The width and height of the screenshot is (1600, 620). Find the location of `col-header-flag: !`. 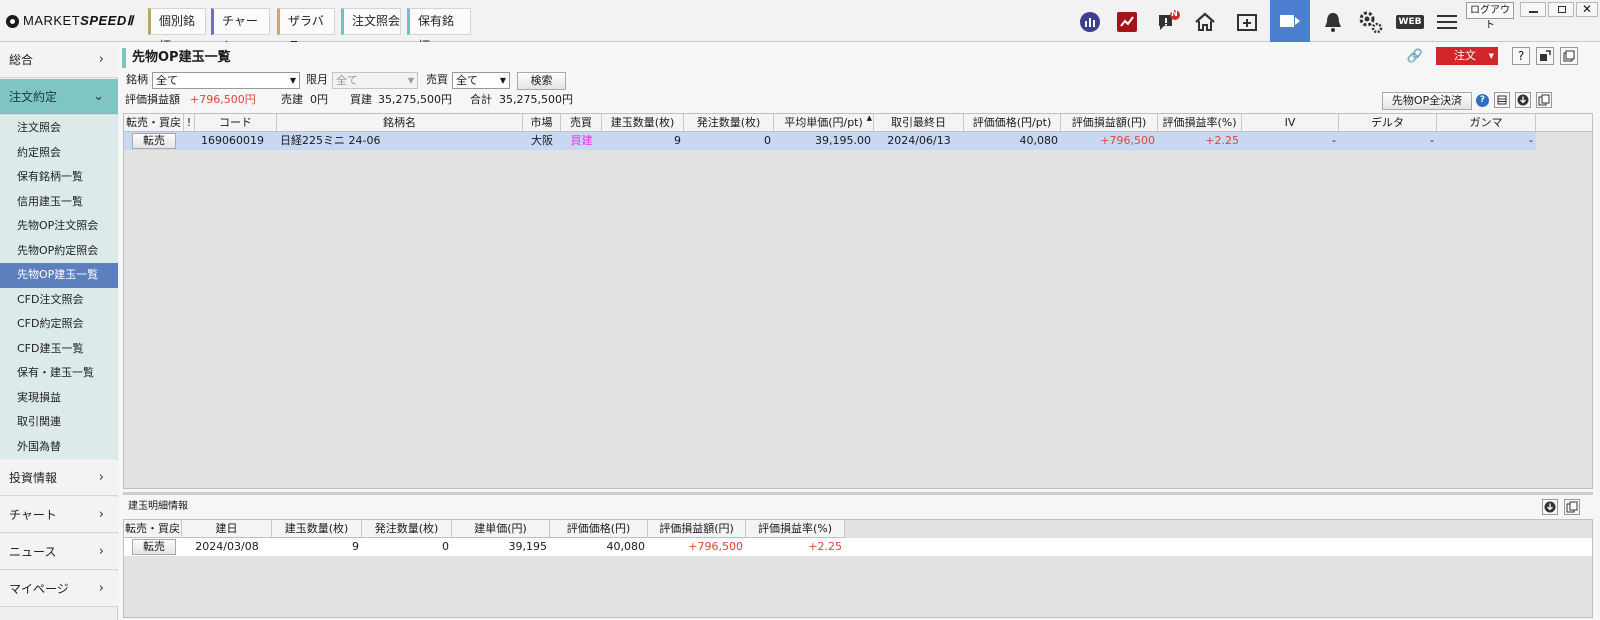

col-header-flag: ! is located at coordinates (189, 122).